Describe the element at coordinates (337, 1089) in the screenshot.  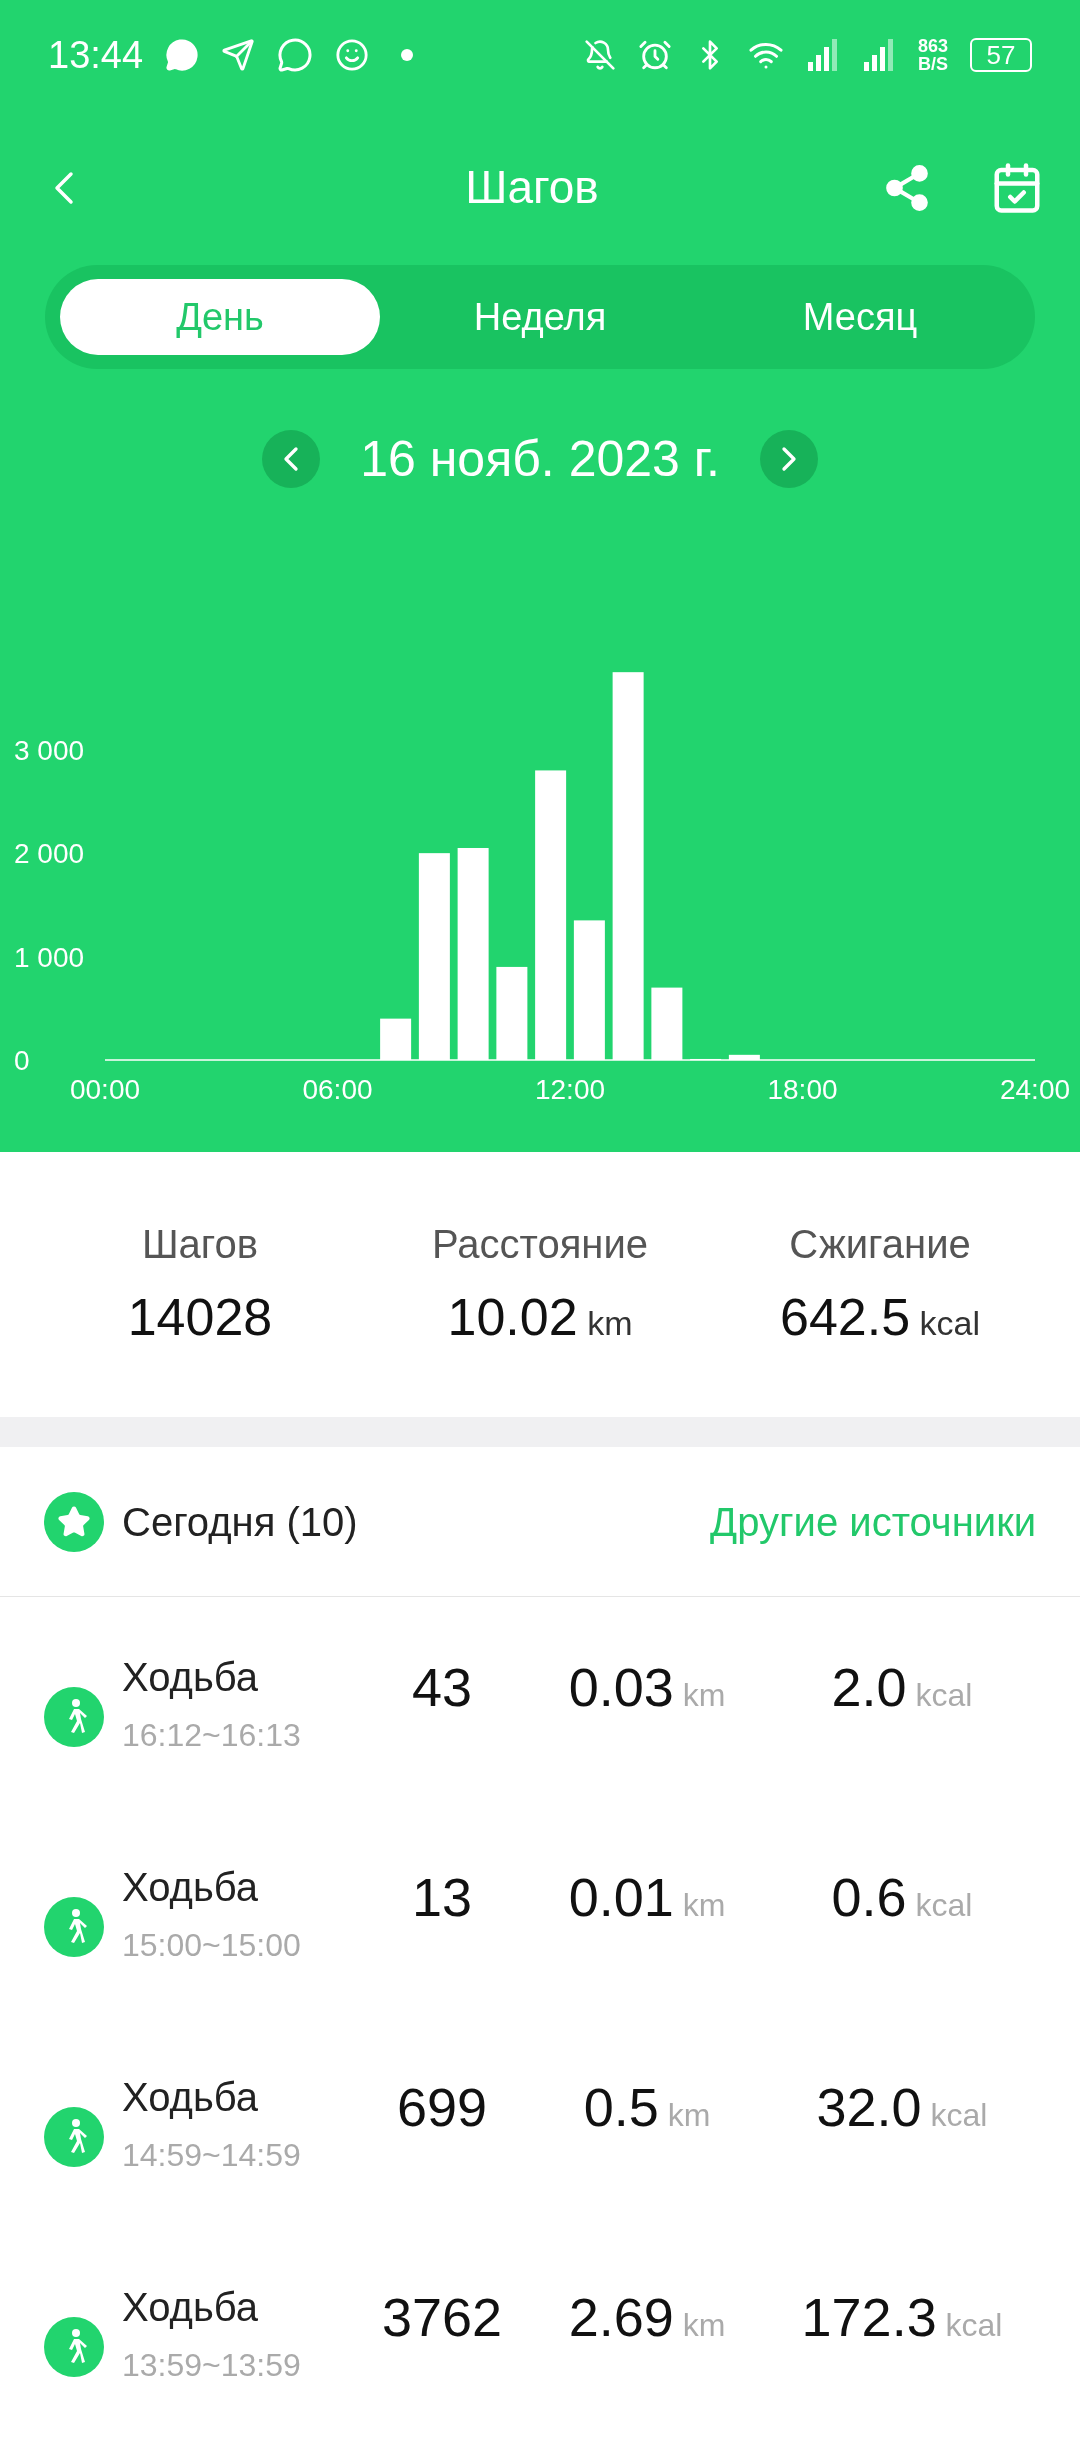
I see `x-axis-label: 06:00` at that location.